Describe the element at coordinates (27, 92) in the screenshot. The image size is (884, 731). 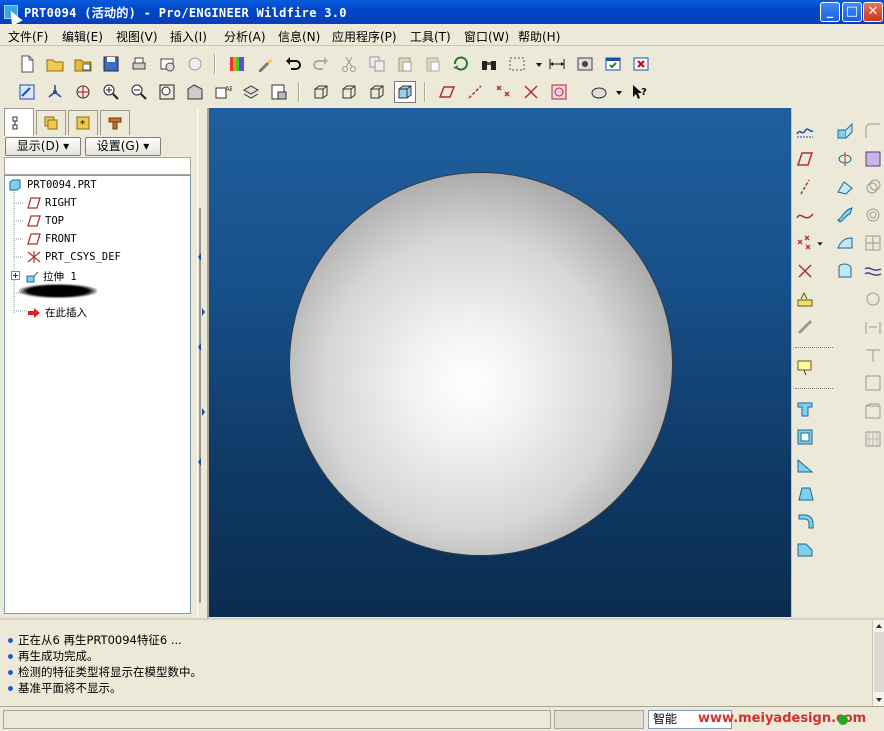
I see `repaint-icon` at that location.